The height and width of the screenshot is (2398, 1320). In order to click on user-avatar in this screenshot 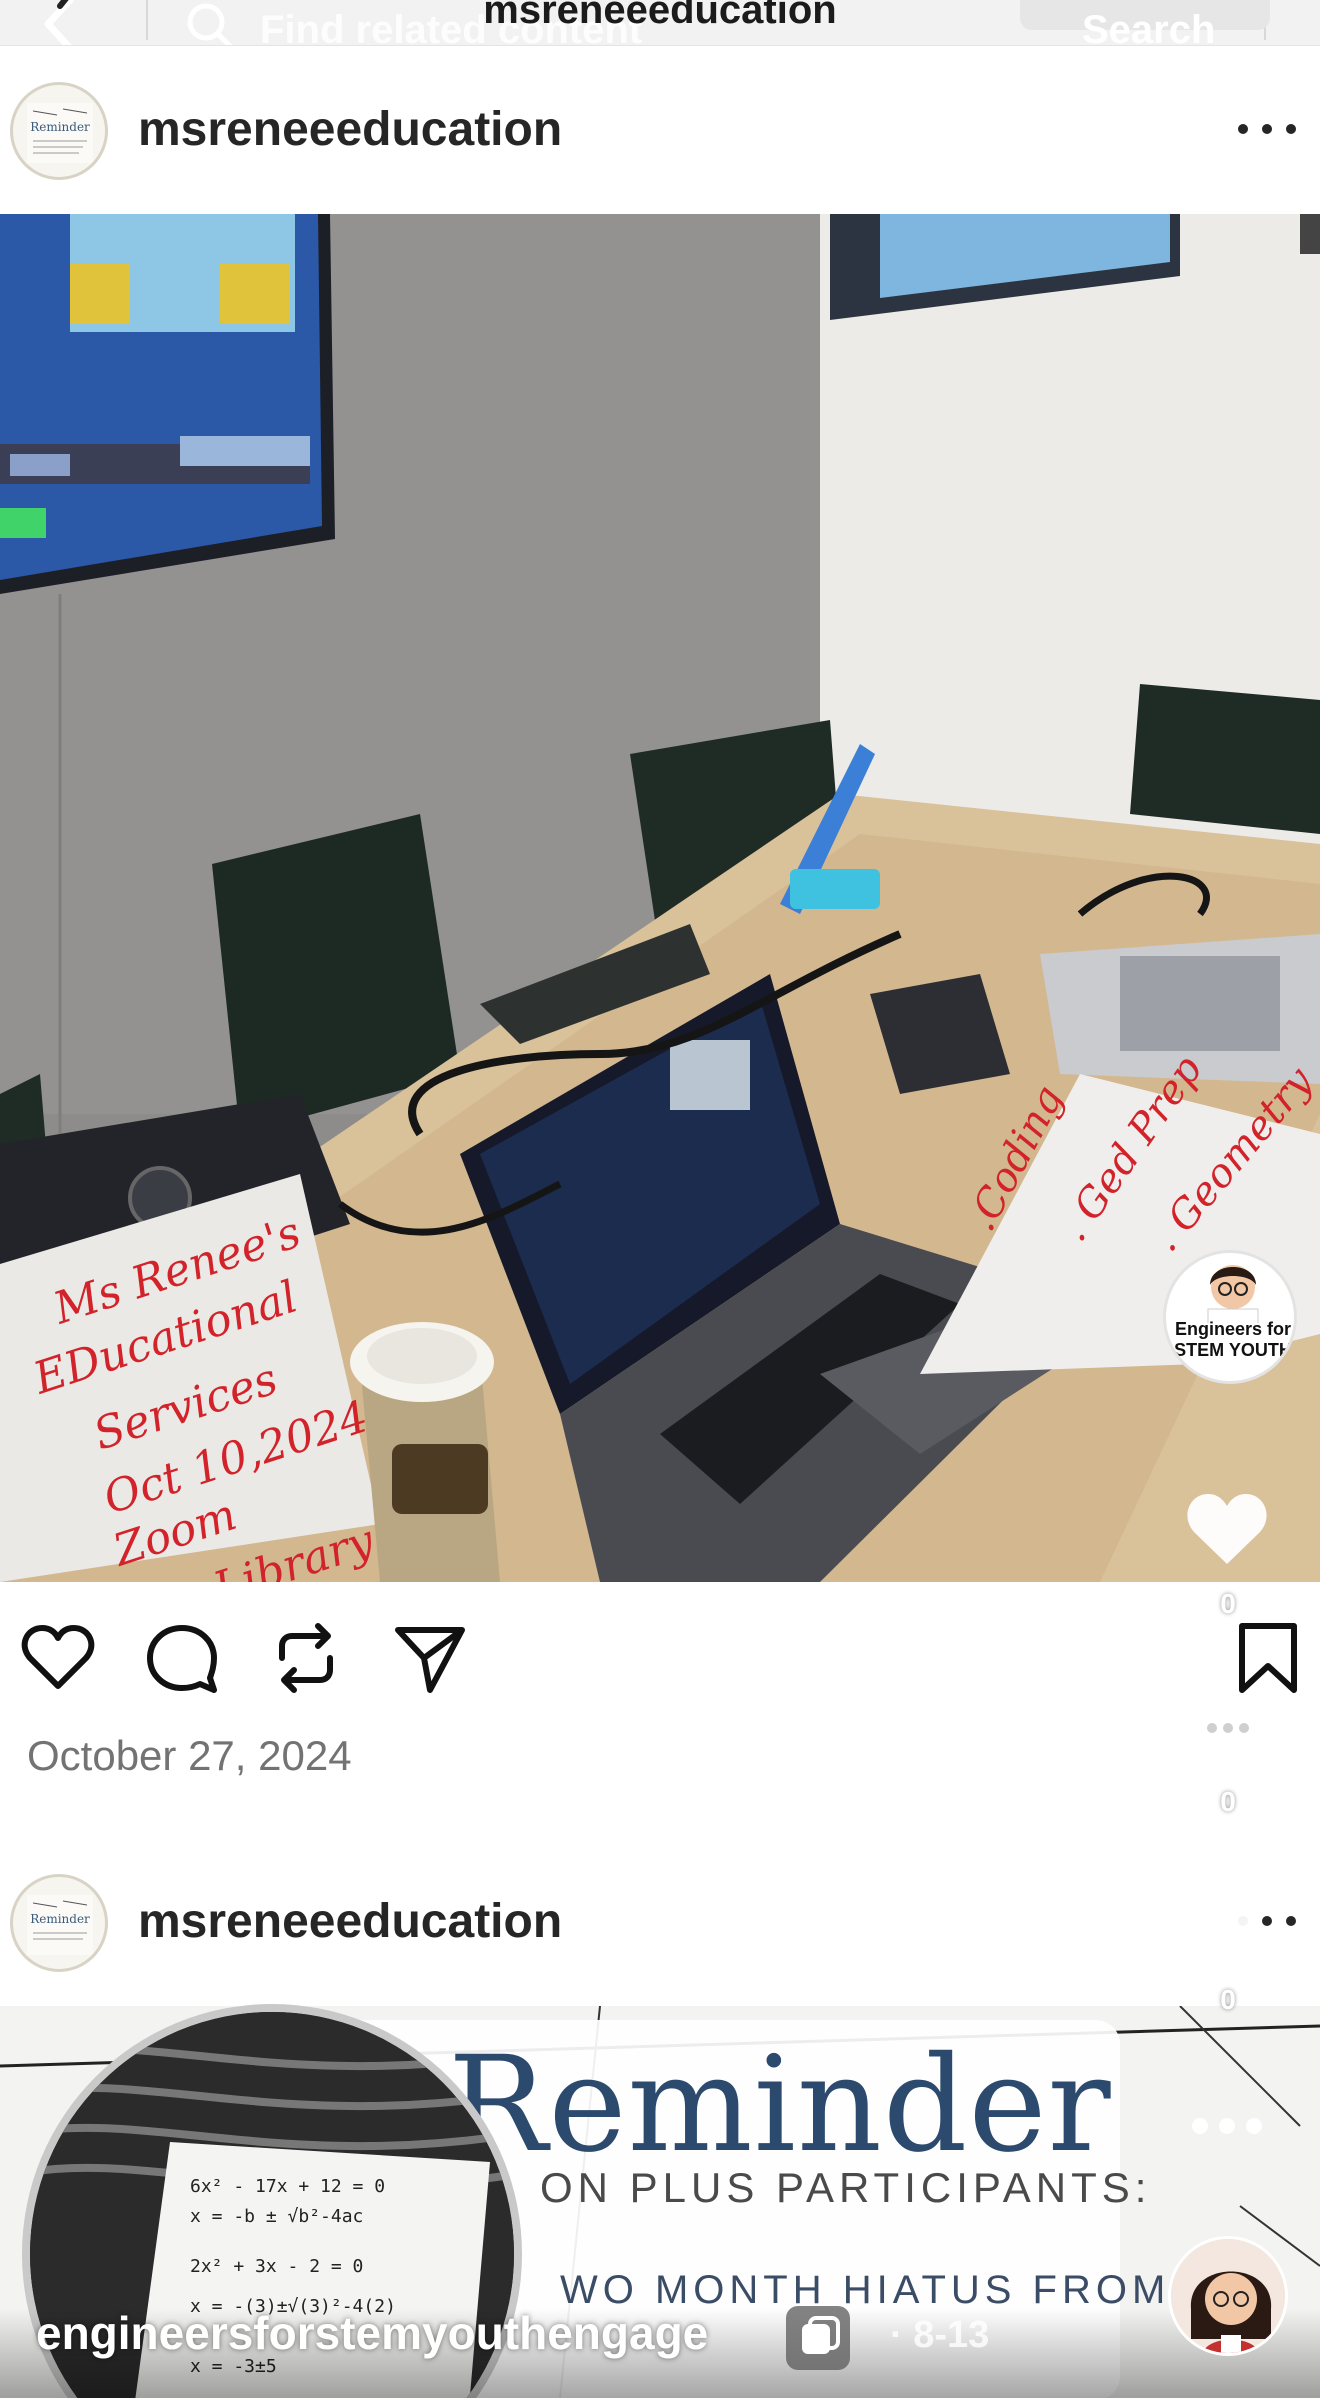, I will do `click(1228, 2296)`.